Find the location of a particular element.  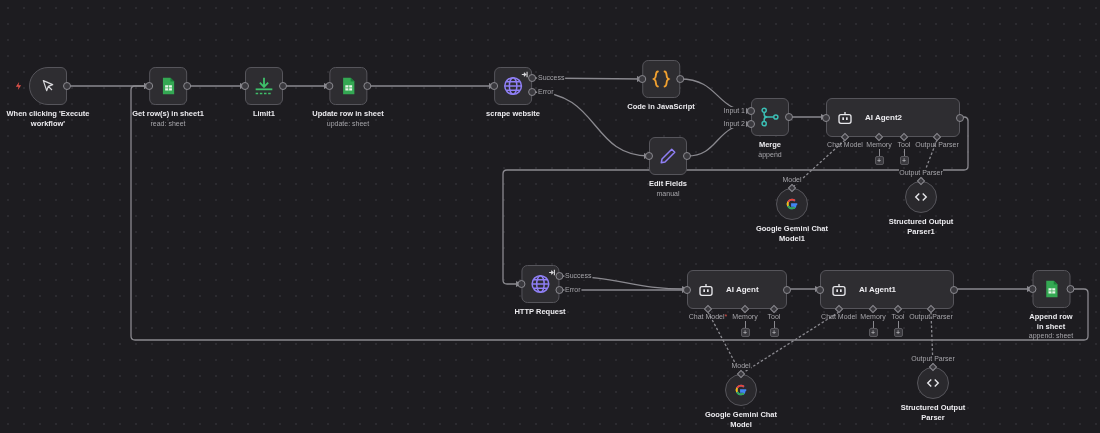

trigger-node is located at coordinates (48, 86).